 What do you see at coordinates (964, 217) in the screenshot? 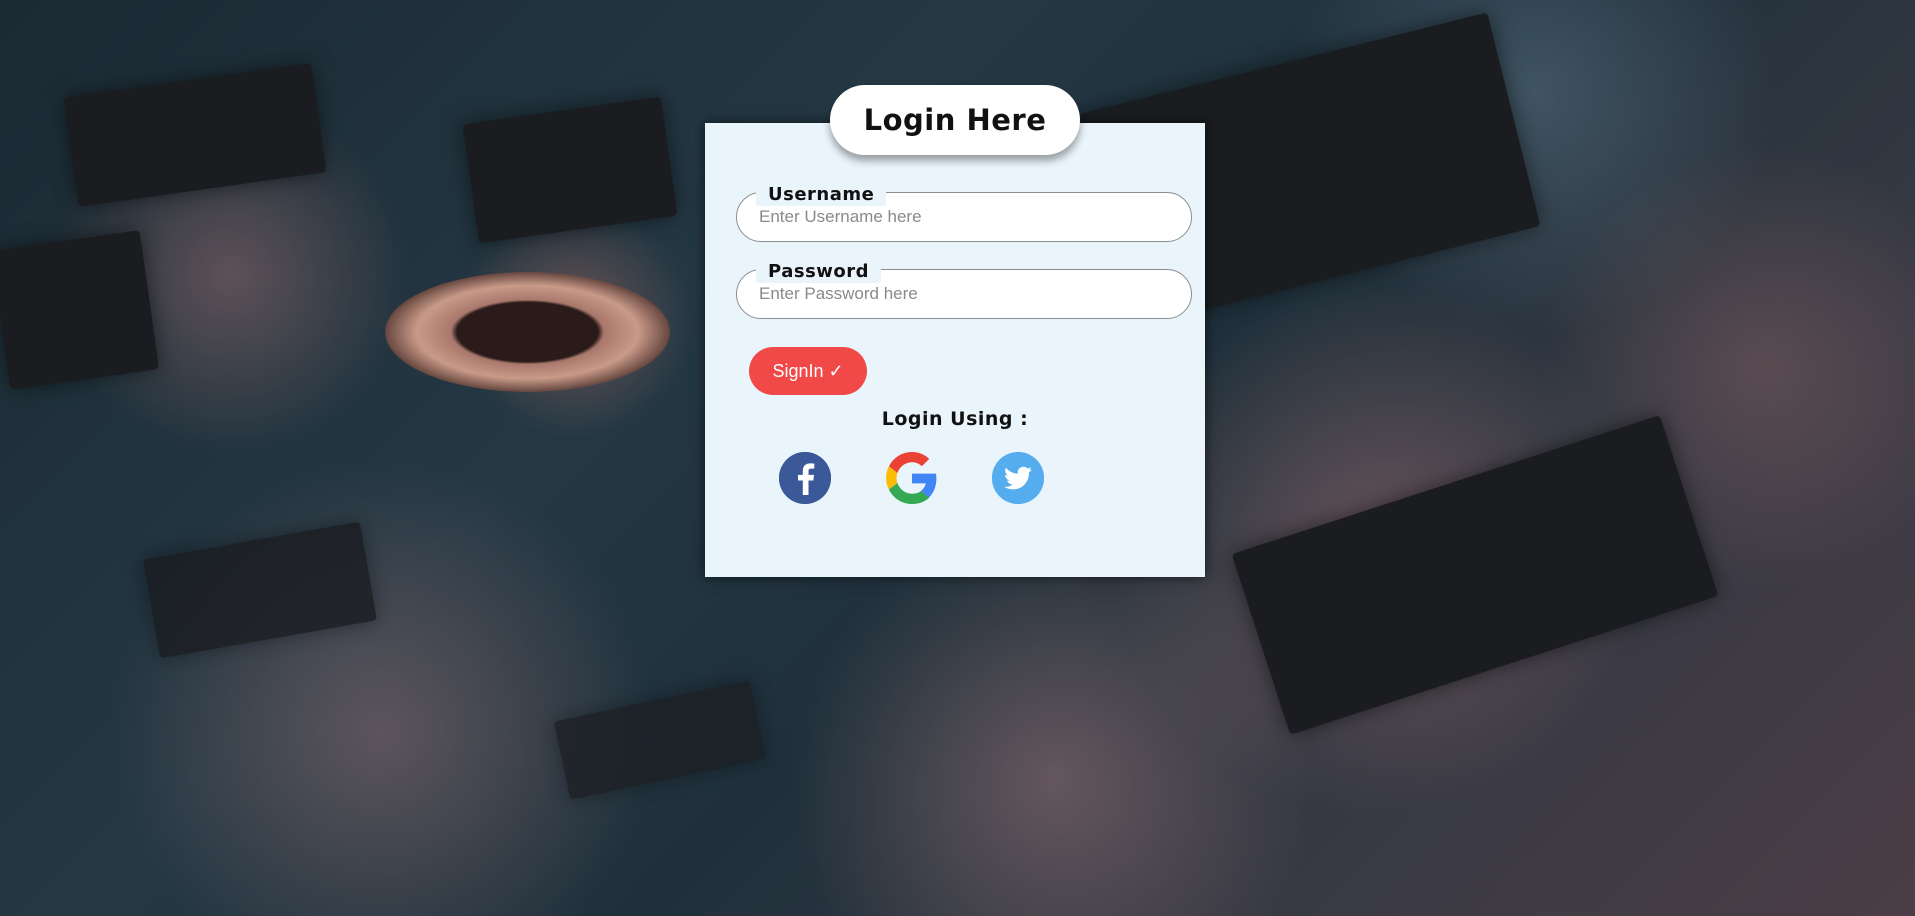
I see `username-input` at bounding box center [964, 217].